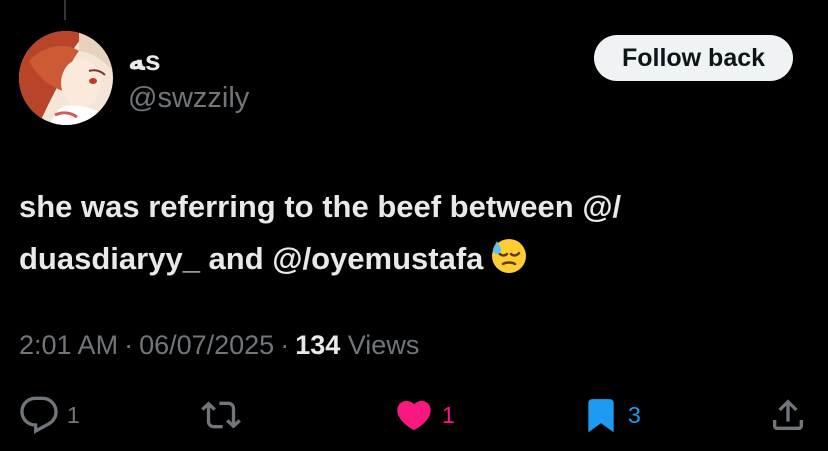 This screenshot has width=828, height=451. I want to click on share-button, so click(788, 415).